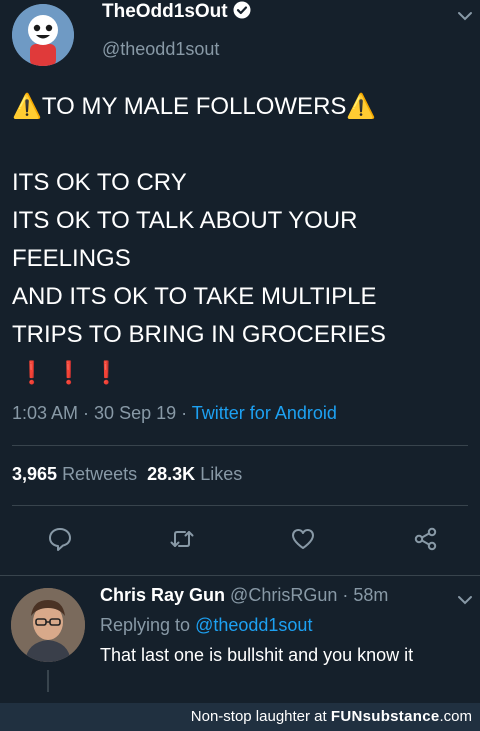 Image resolution: width=480 pixels, height=731 pixels. Describe the element at coordinates (145, 625) in the screenshot. I see `replying-prefix: Replying to` at that location.